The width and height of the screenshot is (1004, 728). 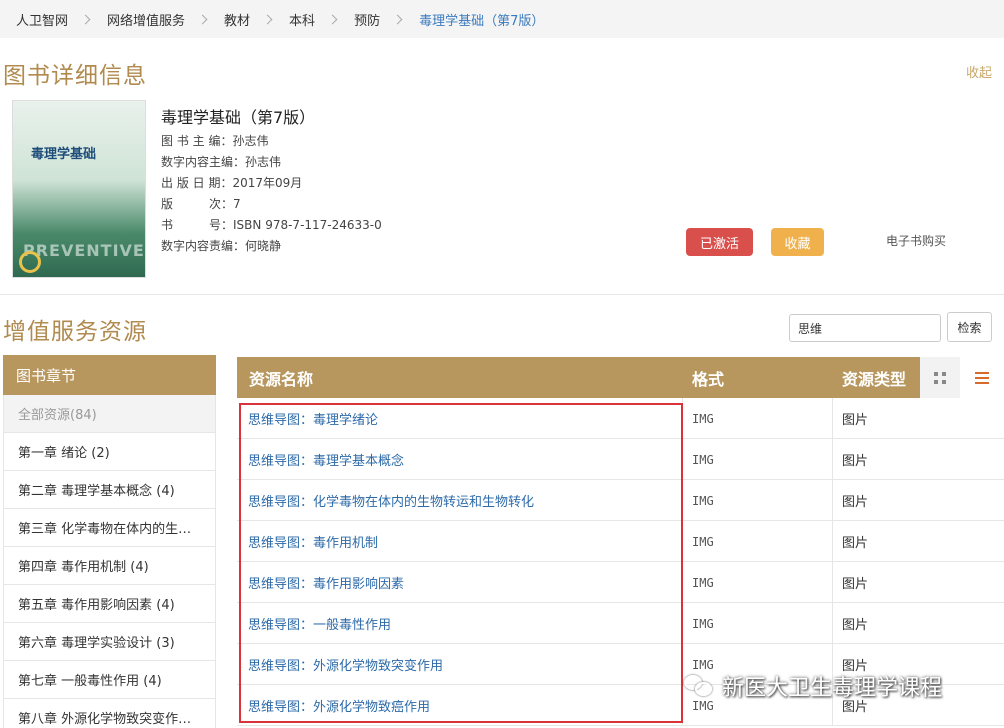 What do you see at coordinates (30, 262) in the screenshot?
I see `cover-logo-icon` at bounding box center [30, 262].